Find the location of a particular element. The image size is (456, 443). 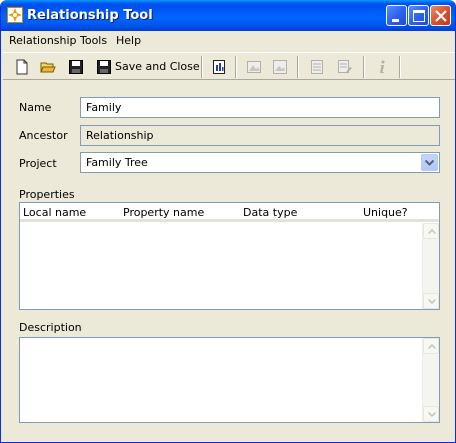

name-field: Family is located at coordinates (260, 107).